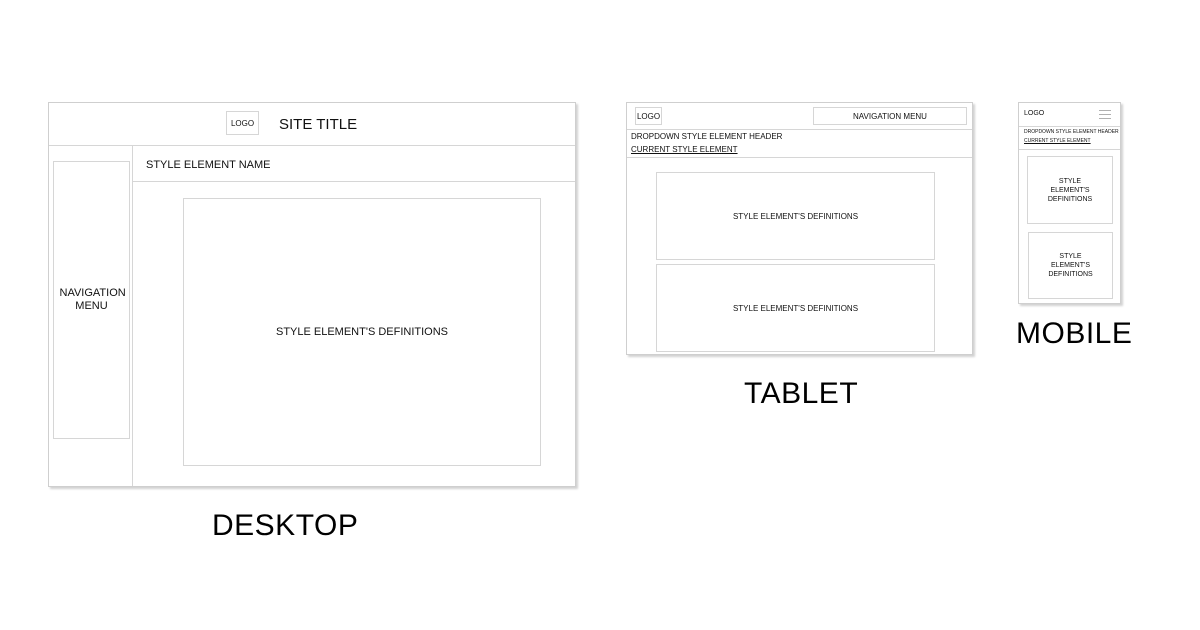 The width and height of the screenshot is (1200, 630). I want to click on desktop-header-divider, so click(312, 145).